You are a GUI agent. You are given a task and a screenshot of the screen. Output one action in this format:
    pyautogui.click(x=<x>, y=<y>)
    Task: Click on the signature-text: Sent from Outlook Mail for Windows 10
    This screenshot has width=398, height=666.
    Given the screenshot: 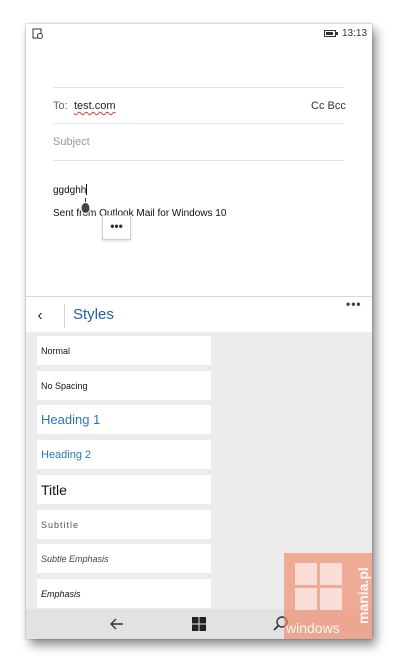 What is the action you would take?
    pyautogui.click(x=140, y=213)
    